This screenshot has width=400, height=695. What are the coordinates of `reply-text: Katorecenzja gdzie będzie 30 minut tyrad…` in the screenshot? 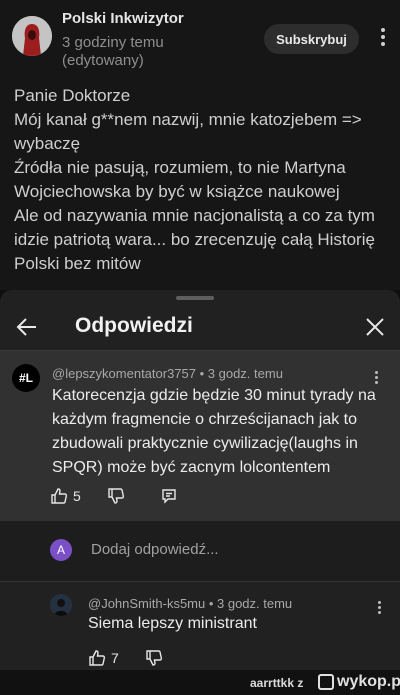 It's located at (214, 431).